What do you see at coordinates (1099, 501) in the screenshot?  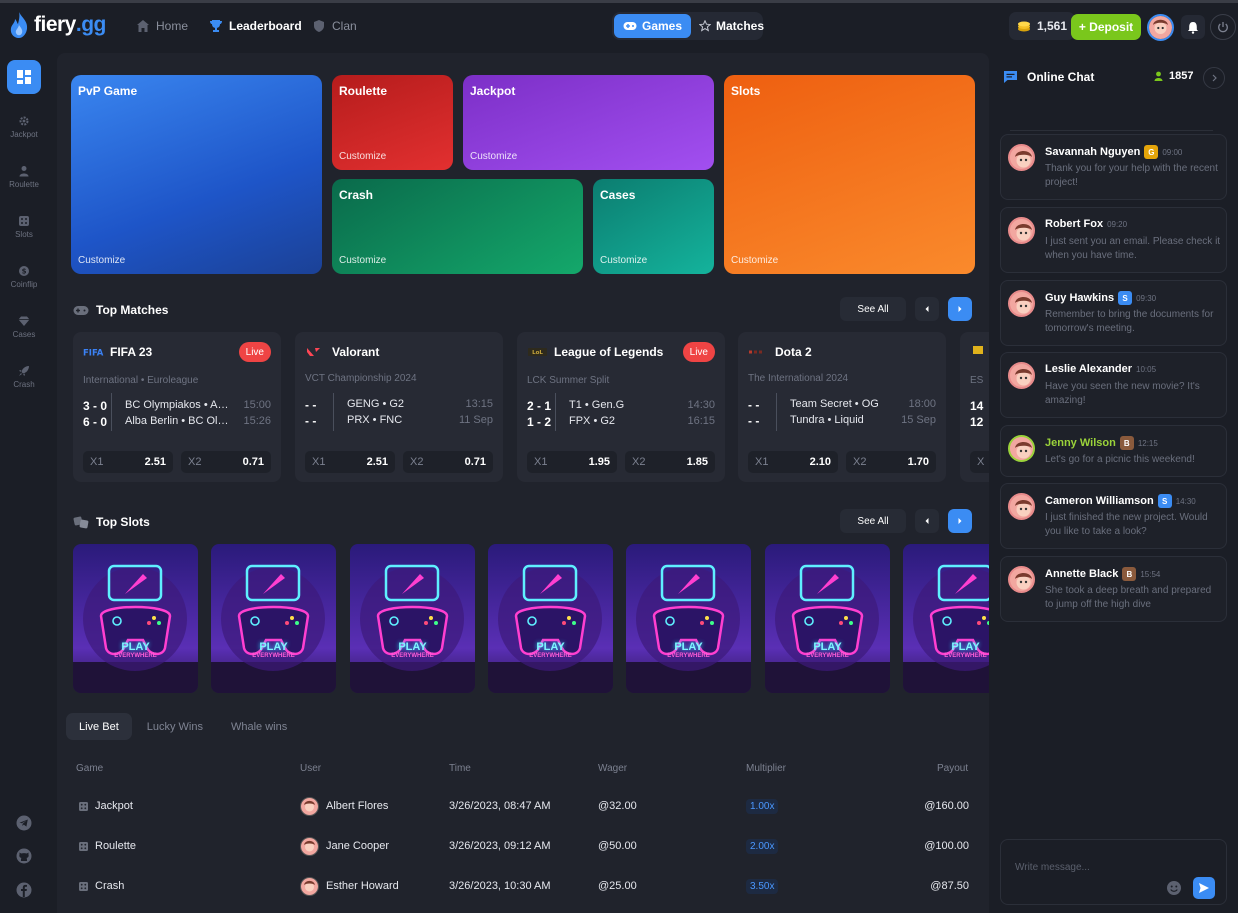 I see `chat-username: Cameron Williamson` at bounding box center [1099, 501].